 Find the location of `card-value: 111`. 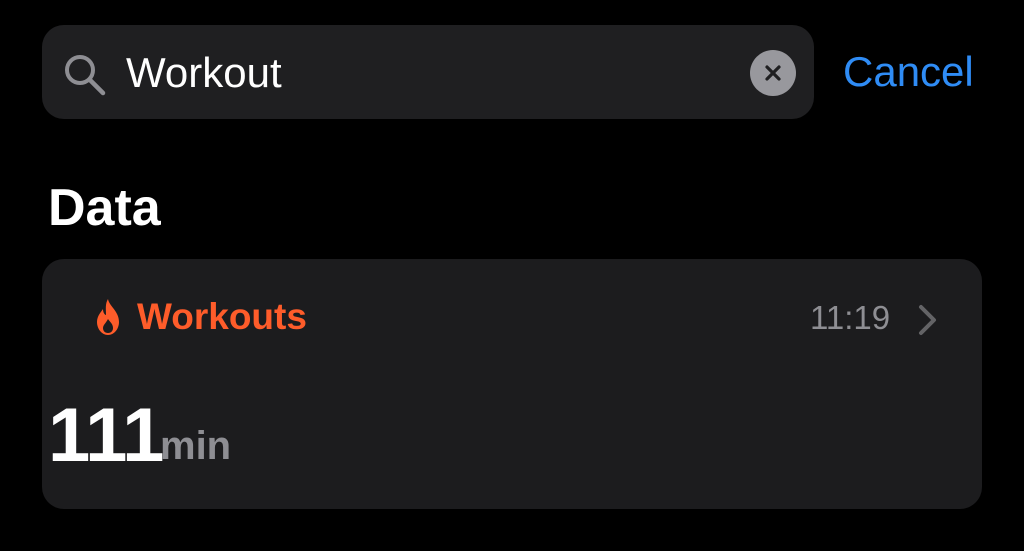

card-value: 111 is located at coordinates (106, 435).